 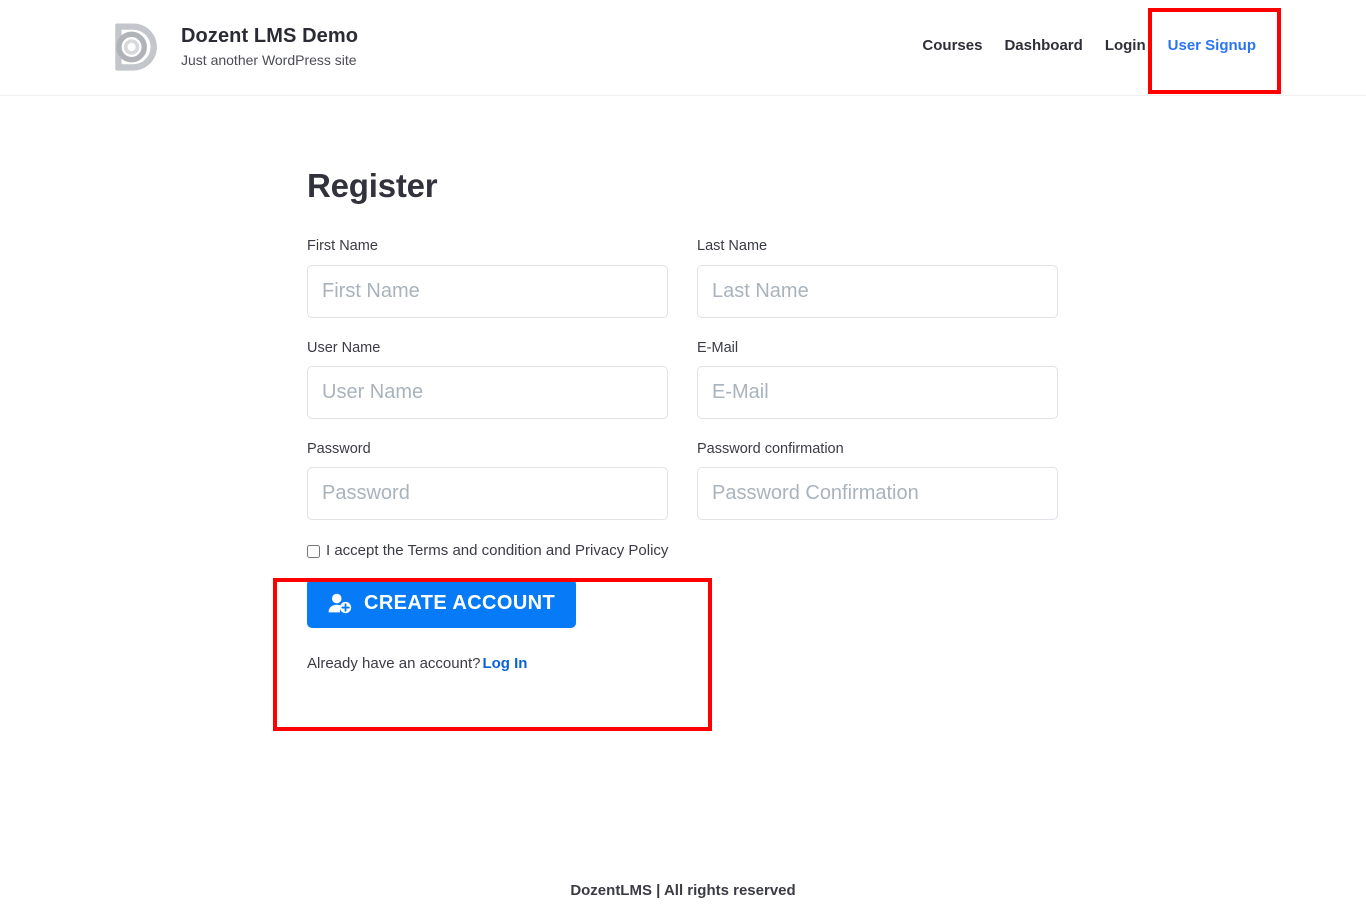 I want to click on last-name-label: Last Name, so click(x=732, y=246).